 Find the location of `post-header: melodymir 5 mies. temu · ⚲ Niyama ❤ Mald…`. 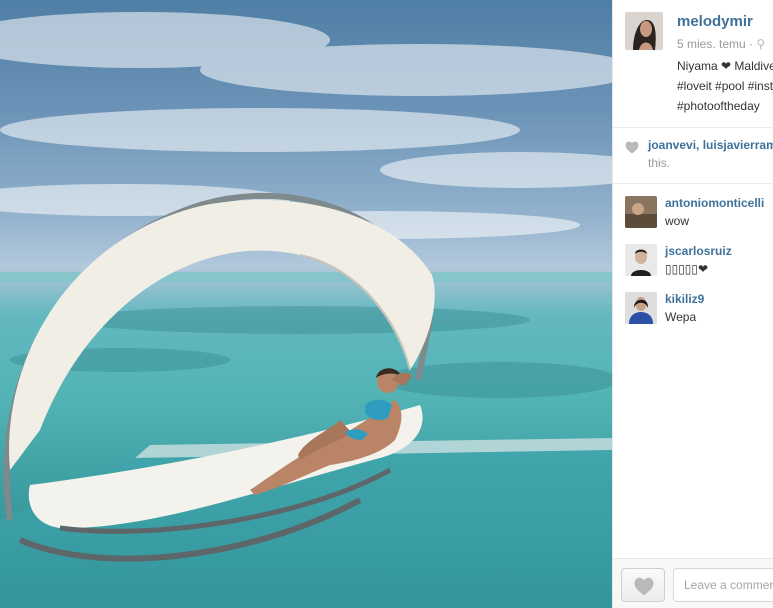

post-header: melodymir 5 mies. temu · ⚲ Niyama ❤ Mald… is located at coordinates (693, 64).